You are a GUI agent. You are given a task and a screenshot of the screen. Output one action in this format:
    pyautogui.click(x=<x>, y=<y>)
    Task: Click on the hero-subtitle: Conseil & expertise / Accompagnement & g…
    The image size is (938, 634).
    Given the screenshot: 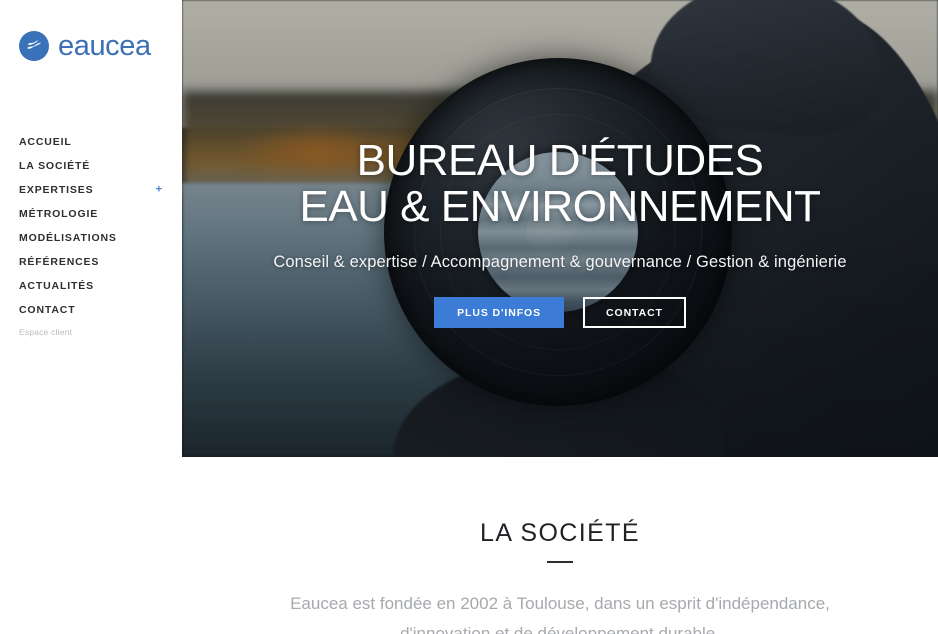 What is the action you would take?
    pyautogui.click(x=560, y=262)
    